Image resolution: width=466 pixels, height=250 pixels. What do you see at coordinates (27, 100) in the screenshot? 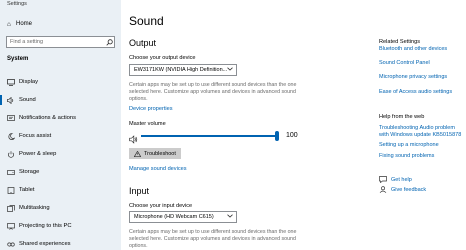
I see `sidebar-item-label: Sound` at bounding box center [27, 100].